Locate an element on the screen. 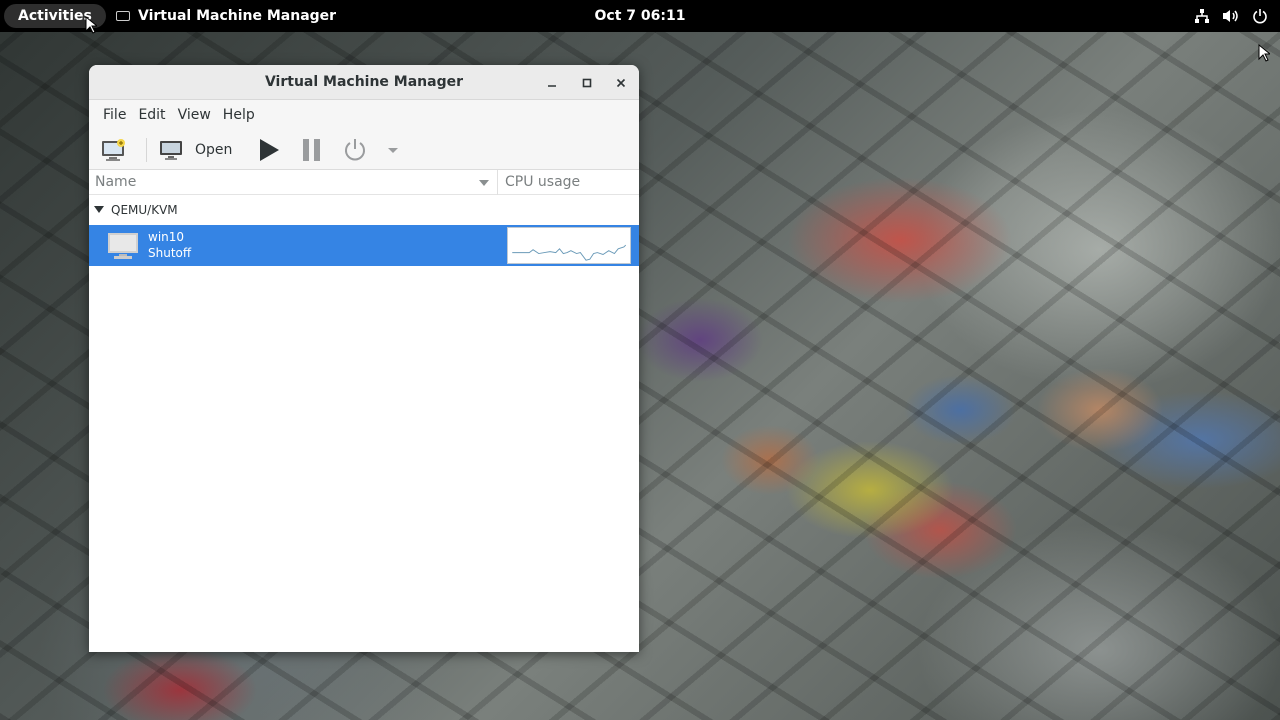  maximize-icon is located at coordinates (587, 83).